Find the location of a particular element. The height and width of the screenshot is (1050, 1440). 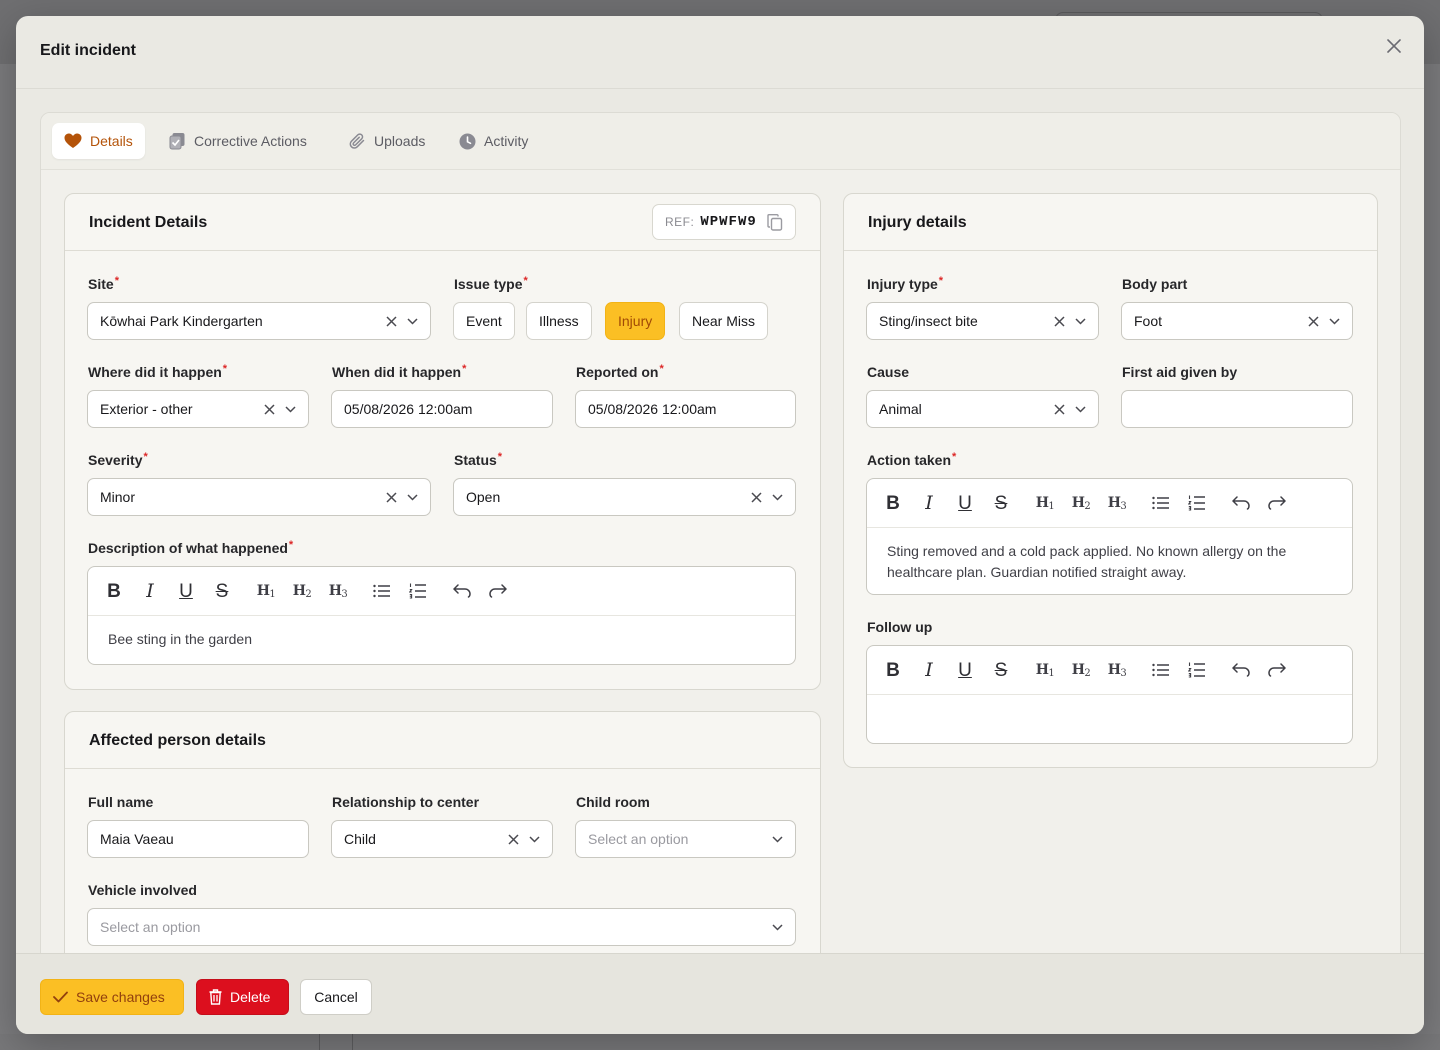

editor-toolbar: B I U S H1 H2 H3 is located at coordinates (441, 591).